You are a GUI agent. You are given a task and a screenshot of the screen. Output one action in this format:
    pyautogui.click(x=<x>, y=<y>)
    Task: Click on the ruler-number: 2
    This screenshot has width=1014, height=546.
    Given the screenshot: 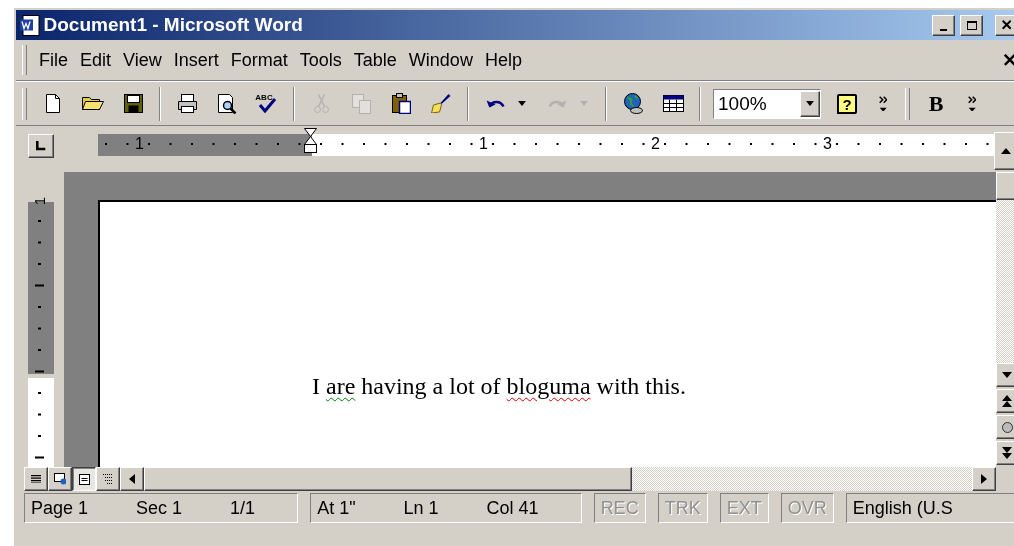 What is the action you would take?
    pyautogui.click(x=655, y=144)
    